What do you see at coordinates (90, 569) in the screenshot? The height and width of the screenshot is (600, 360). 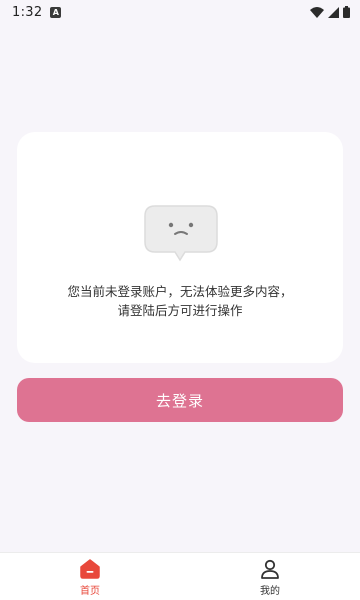 I see `home-icon` at bounding box center [90, 569].